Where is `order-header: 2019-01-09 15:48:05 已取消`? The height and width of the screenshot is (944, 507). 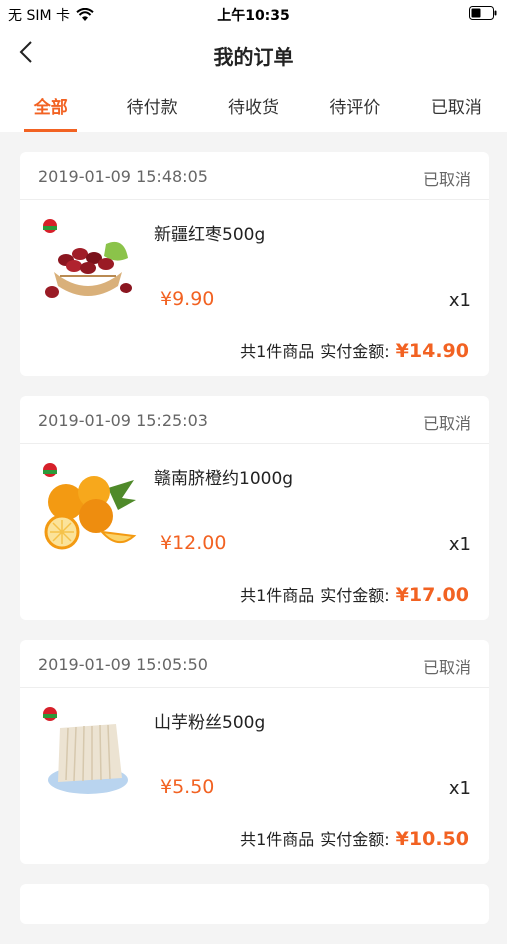 order-header: 2019-01-09 15:48:05 已取消 is located at coordinates (254, 176).